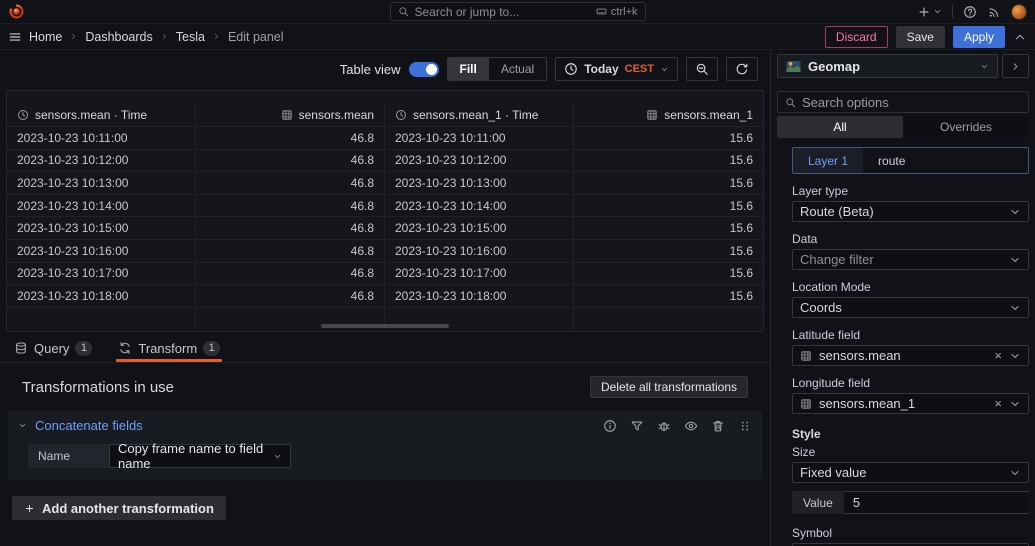  Describe the element at coordinates (742, 69) in the screenshot. I see `refresh-button` at that location.